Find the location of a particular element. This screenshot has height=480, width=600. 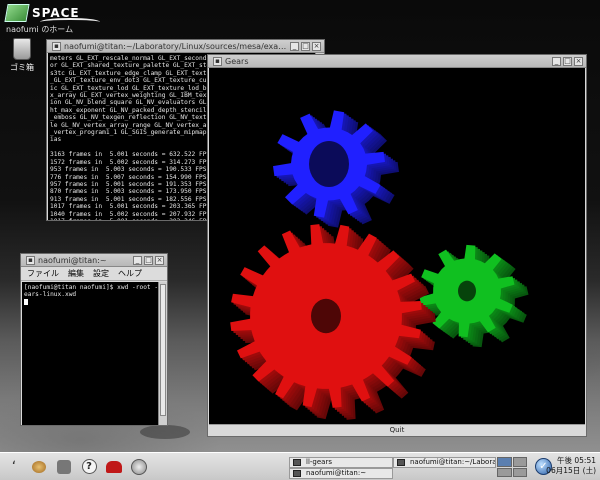

help-icon: ? is located at coordinates (89, 466).